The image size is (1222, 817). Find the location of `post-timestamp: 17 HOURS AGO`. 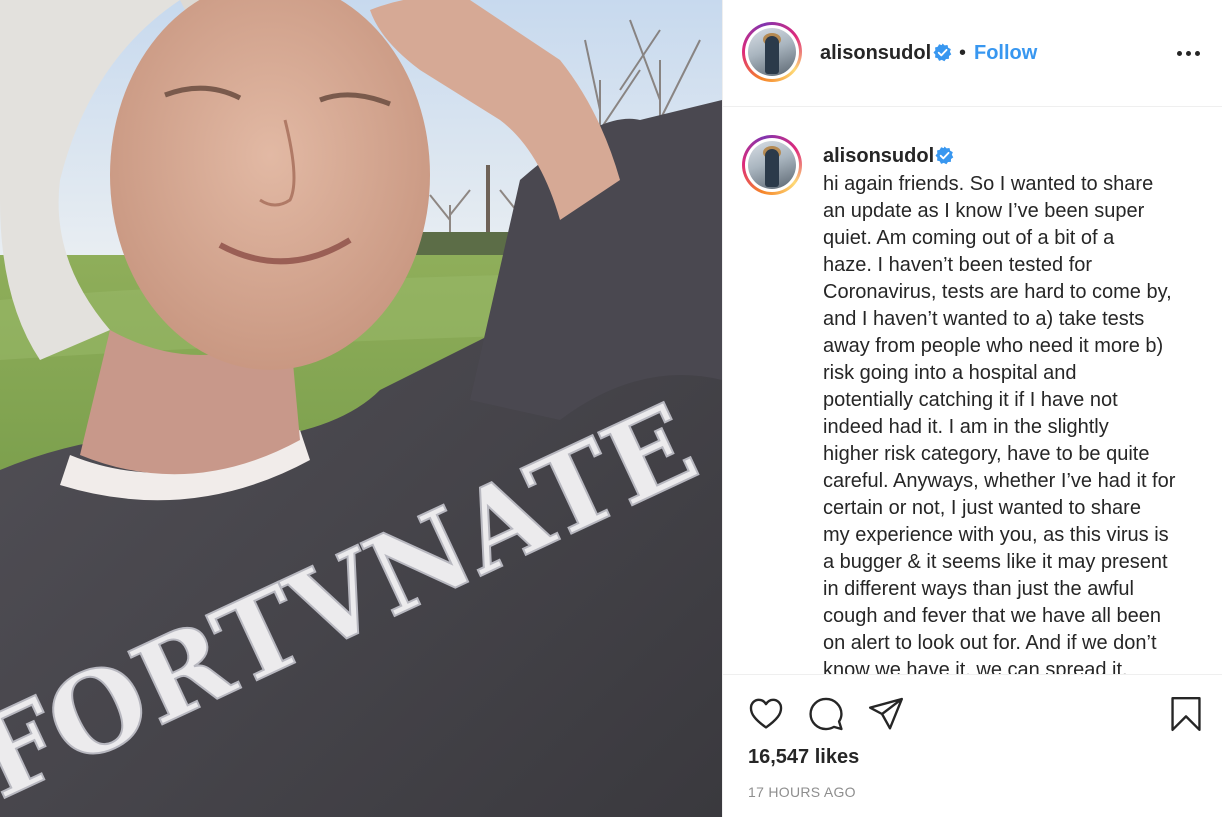

post-timestamp: 17 HOURS AGO is located at coordinates (802, 792).